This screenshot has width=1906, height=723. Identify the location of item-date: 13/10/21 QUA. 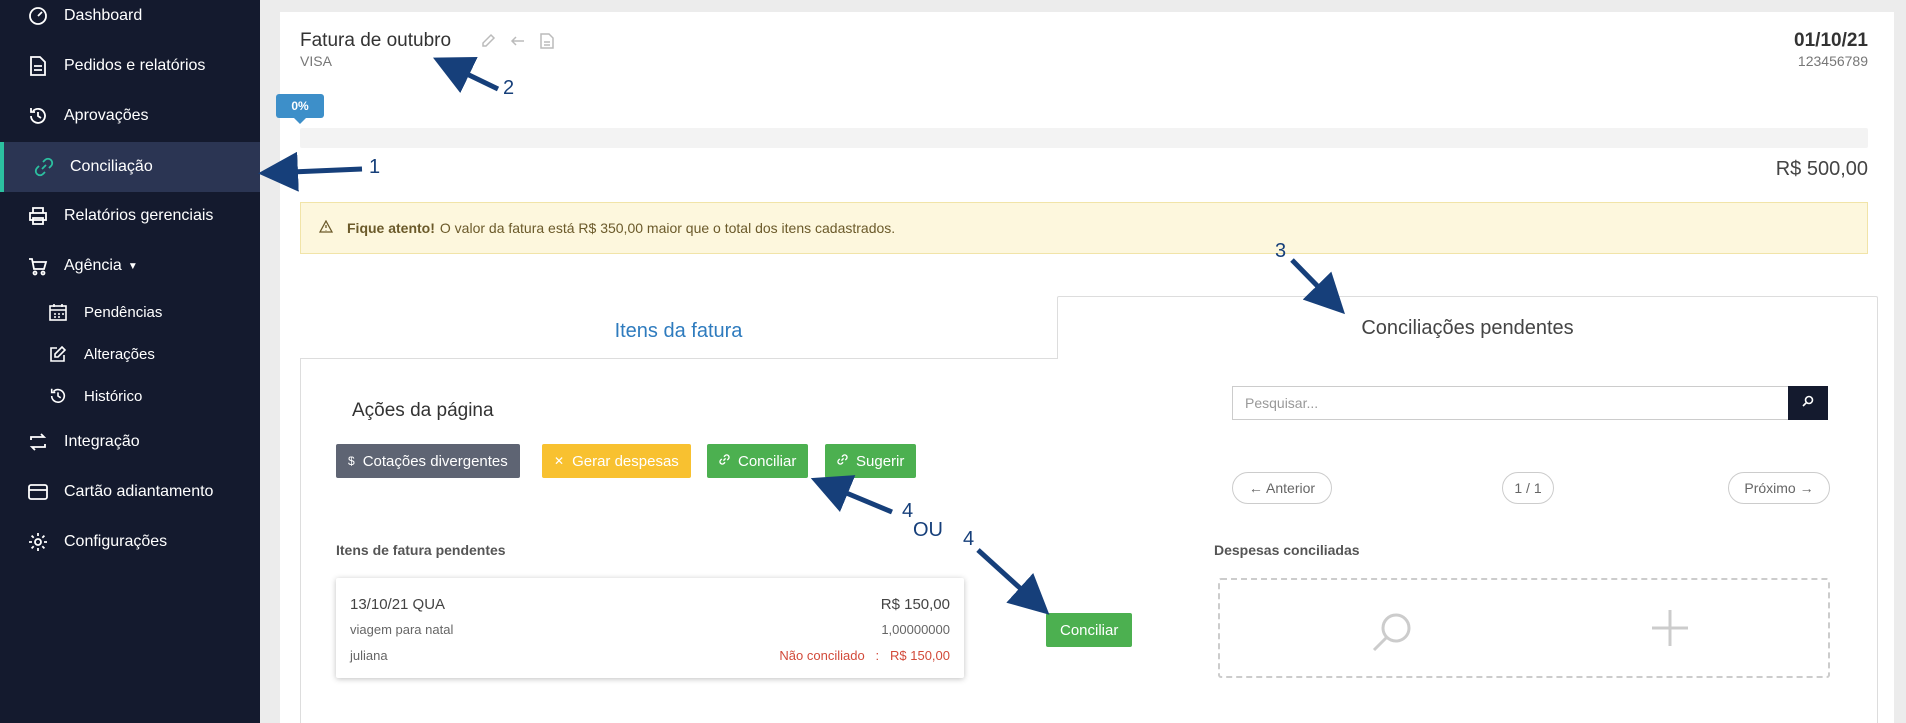
(398, 604).